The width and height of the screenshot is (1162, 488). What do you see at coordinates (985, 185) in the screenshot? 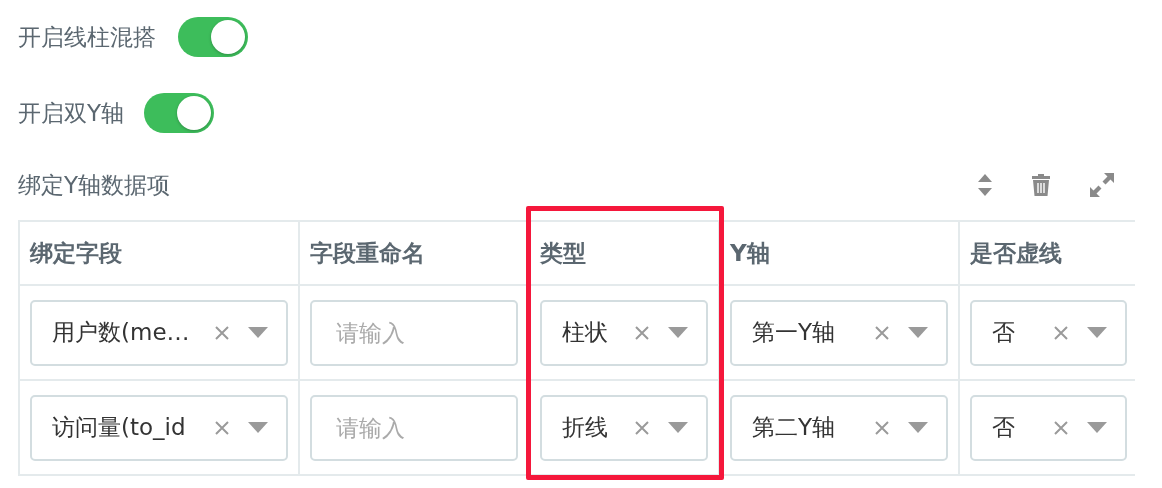
I see `sort-icon` at bounding box center [985, 185].